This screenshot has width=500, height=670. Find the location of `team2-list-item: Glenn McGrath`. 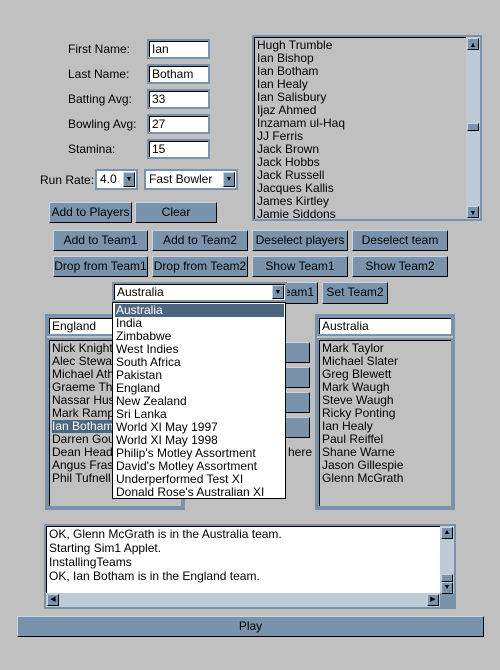

team2-list-item: Glenn McGrath is located at coordinates (385, 478).